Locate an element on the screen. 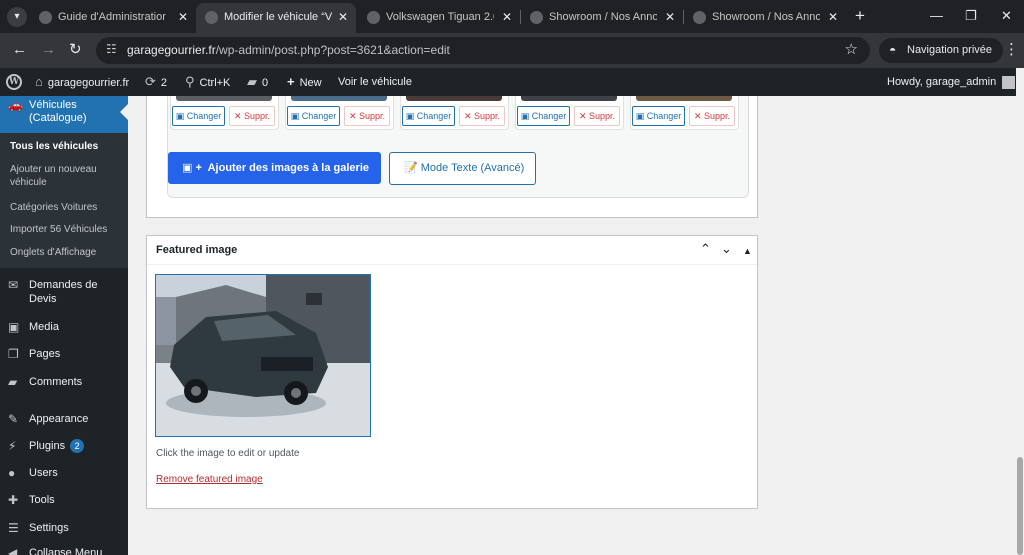 The image size is (1024, 555). sidebar-item-pages: ❐ Pages is located at coordinates (64, 354).